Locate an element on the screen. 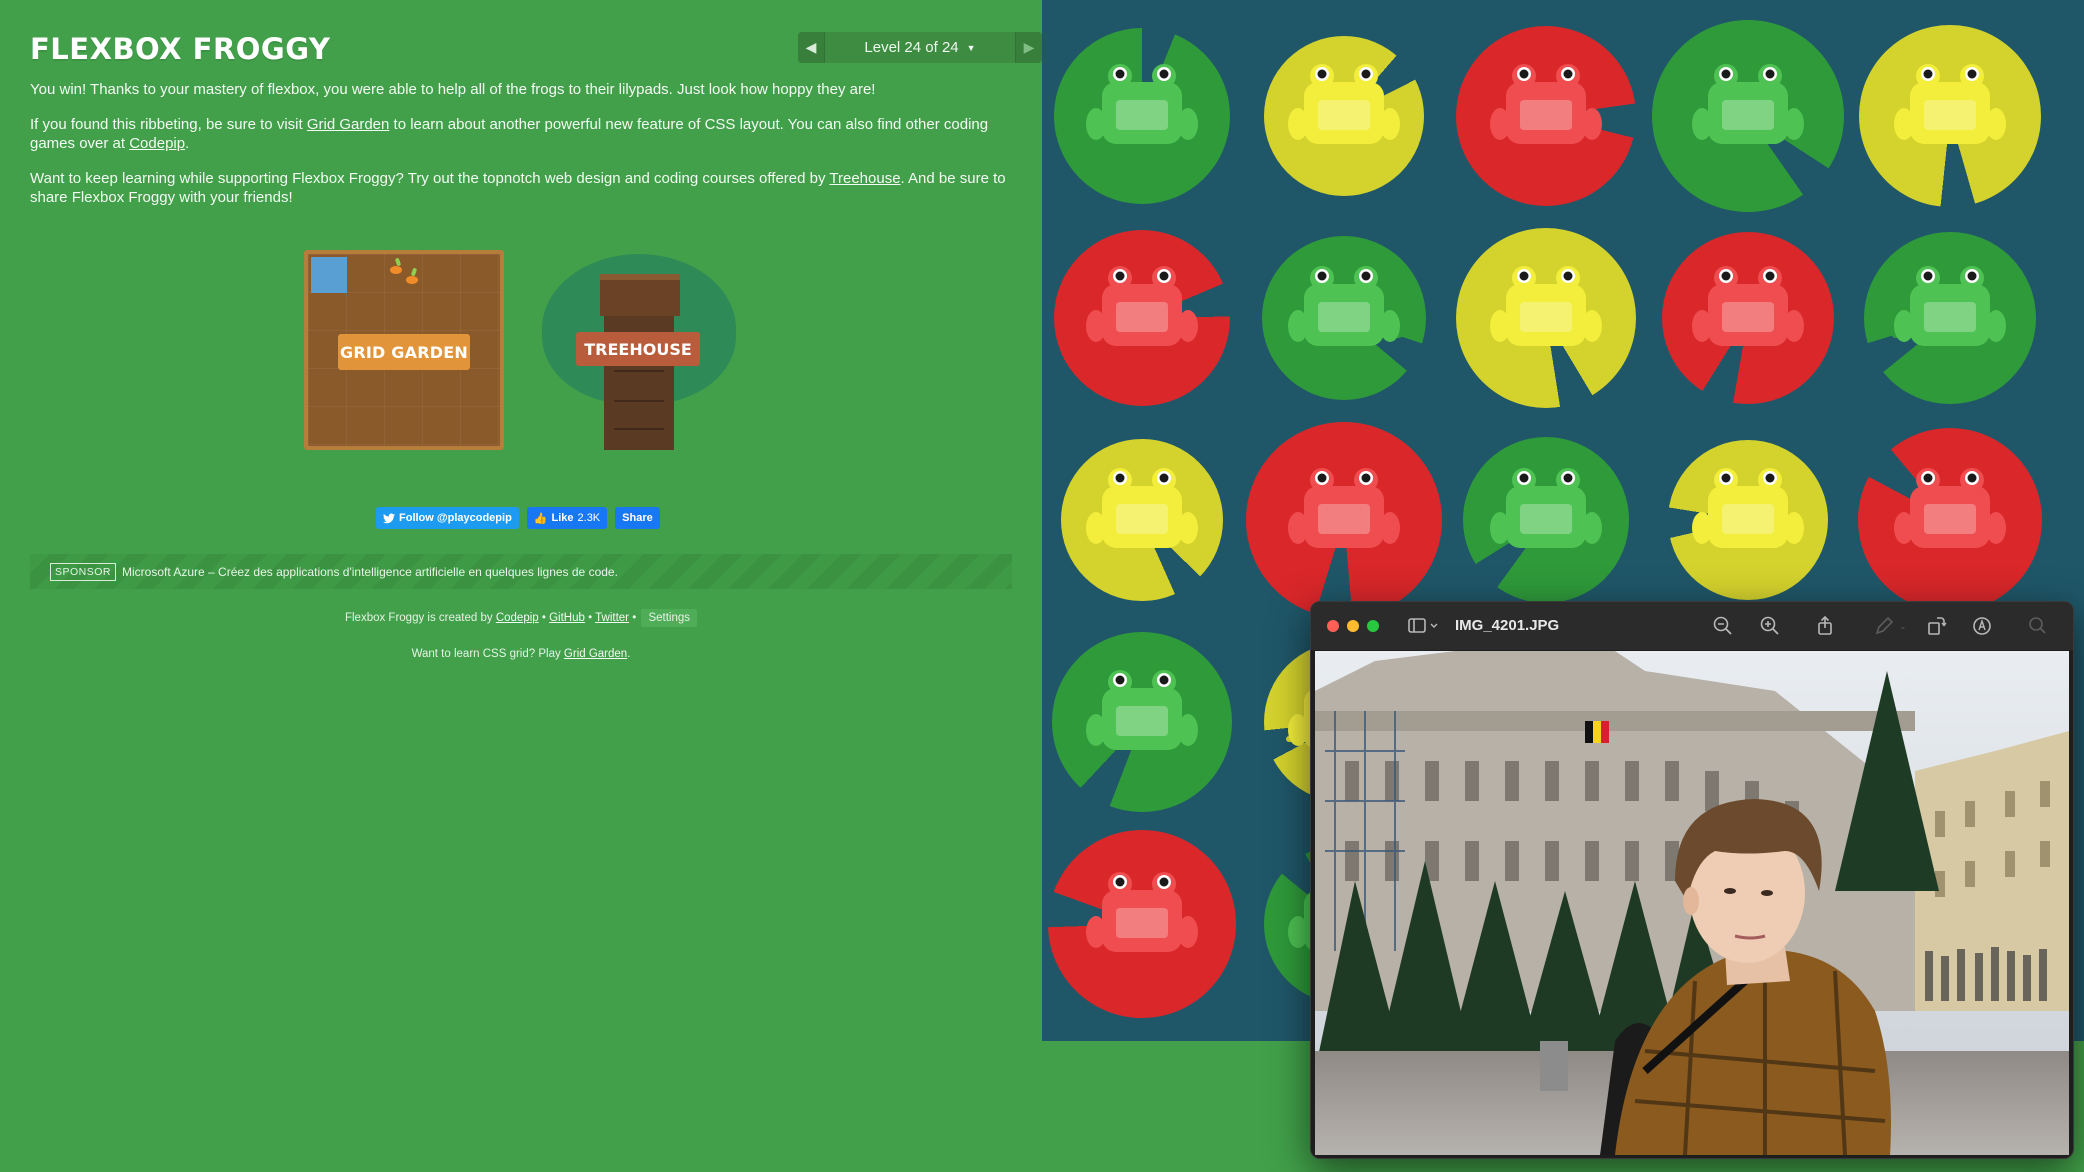 This screenshot has width=2084, height=1172. treehouse-card: TREEHOUSE is located at coordinates (640, 350).